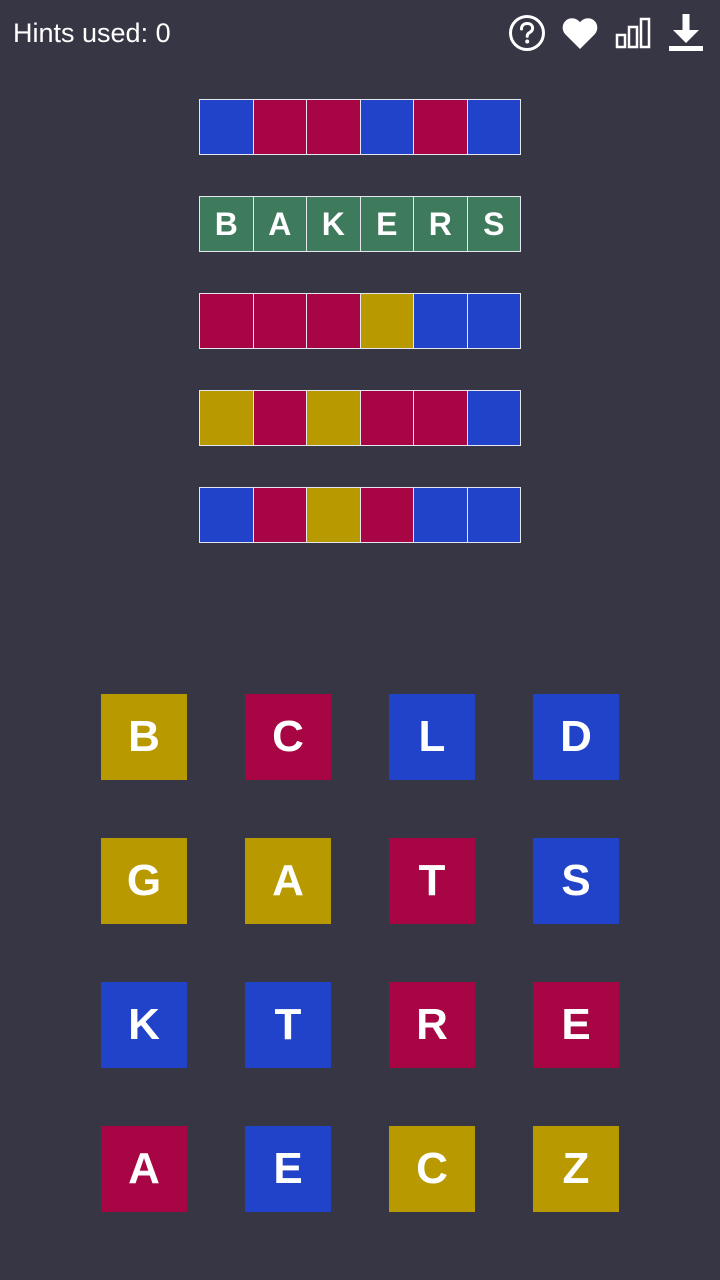  What do you see at coordinates (226, 224) in the screenshot?
I see `guess-cell: B` at bounding box center [226, 224].